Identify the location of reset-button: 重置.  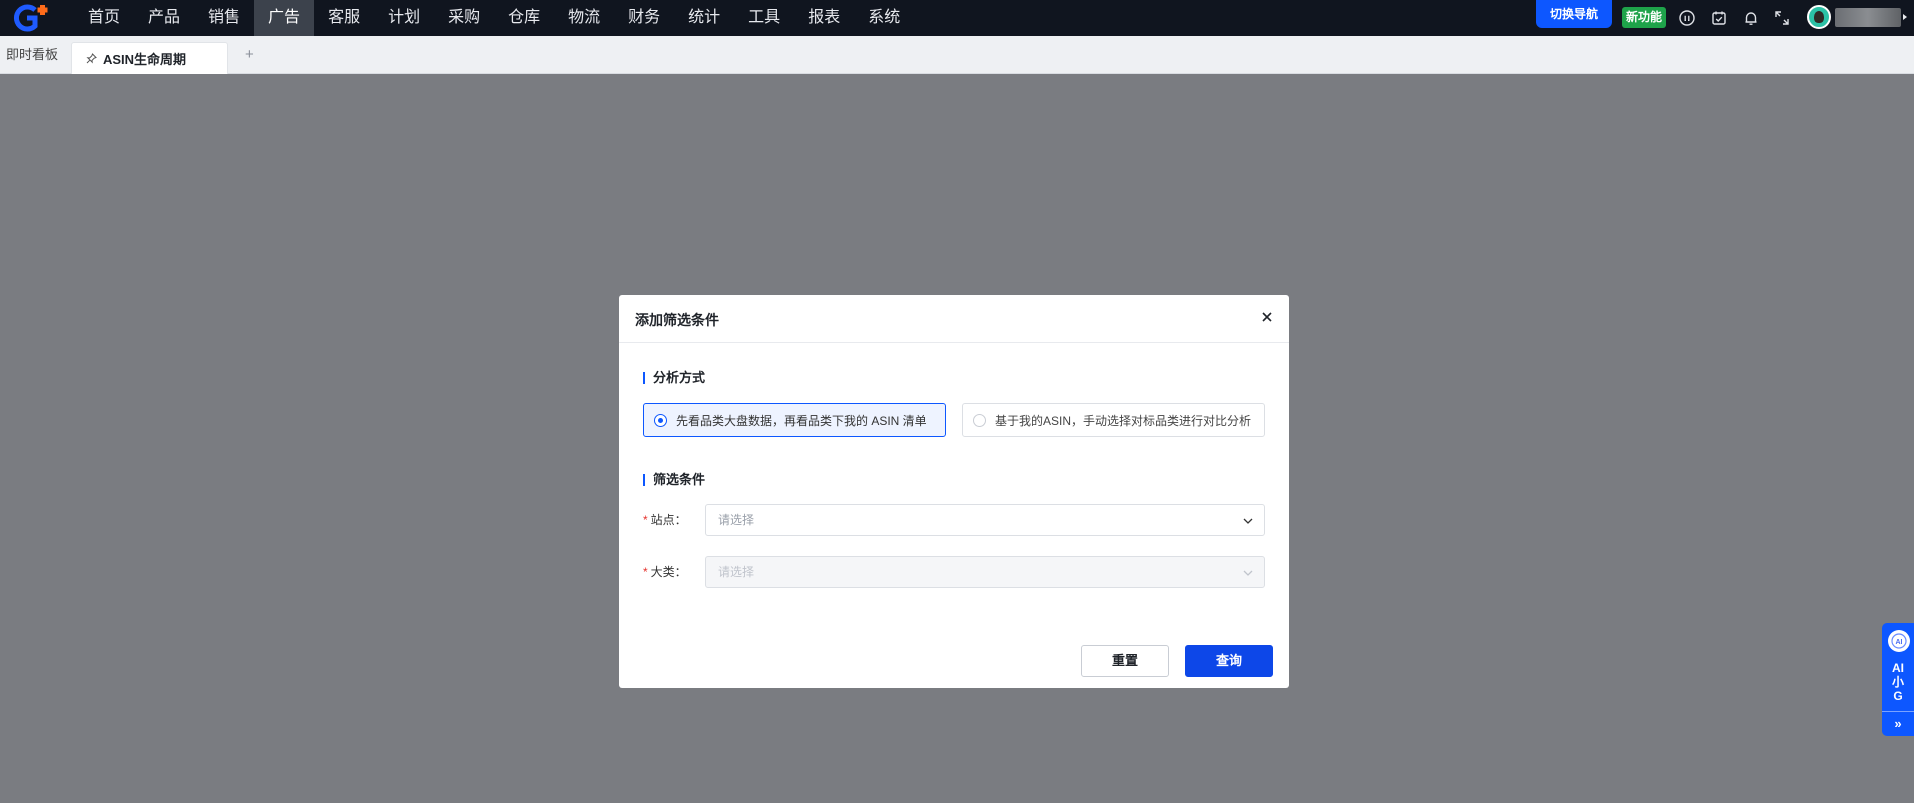
(1125, 661).